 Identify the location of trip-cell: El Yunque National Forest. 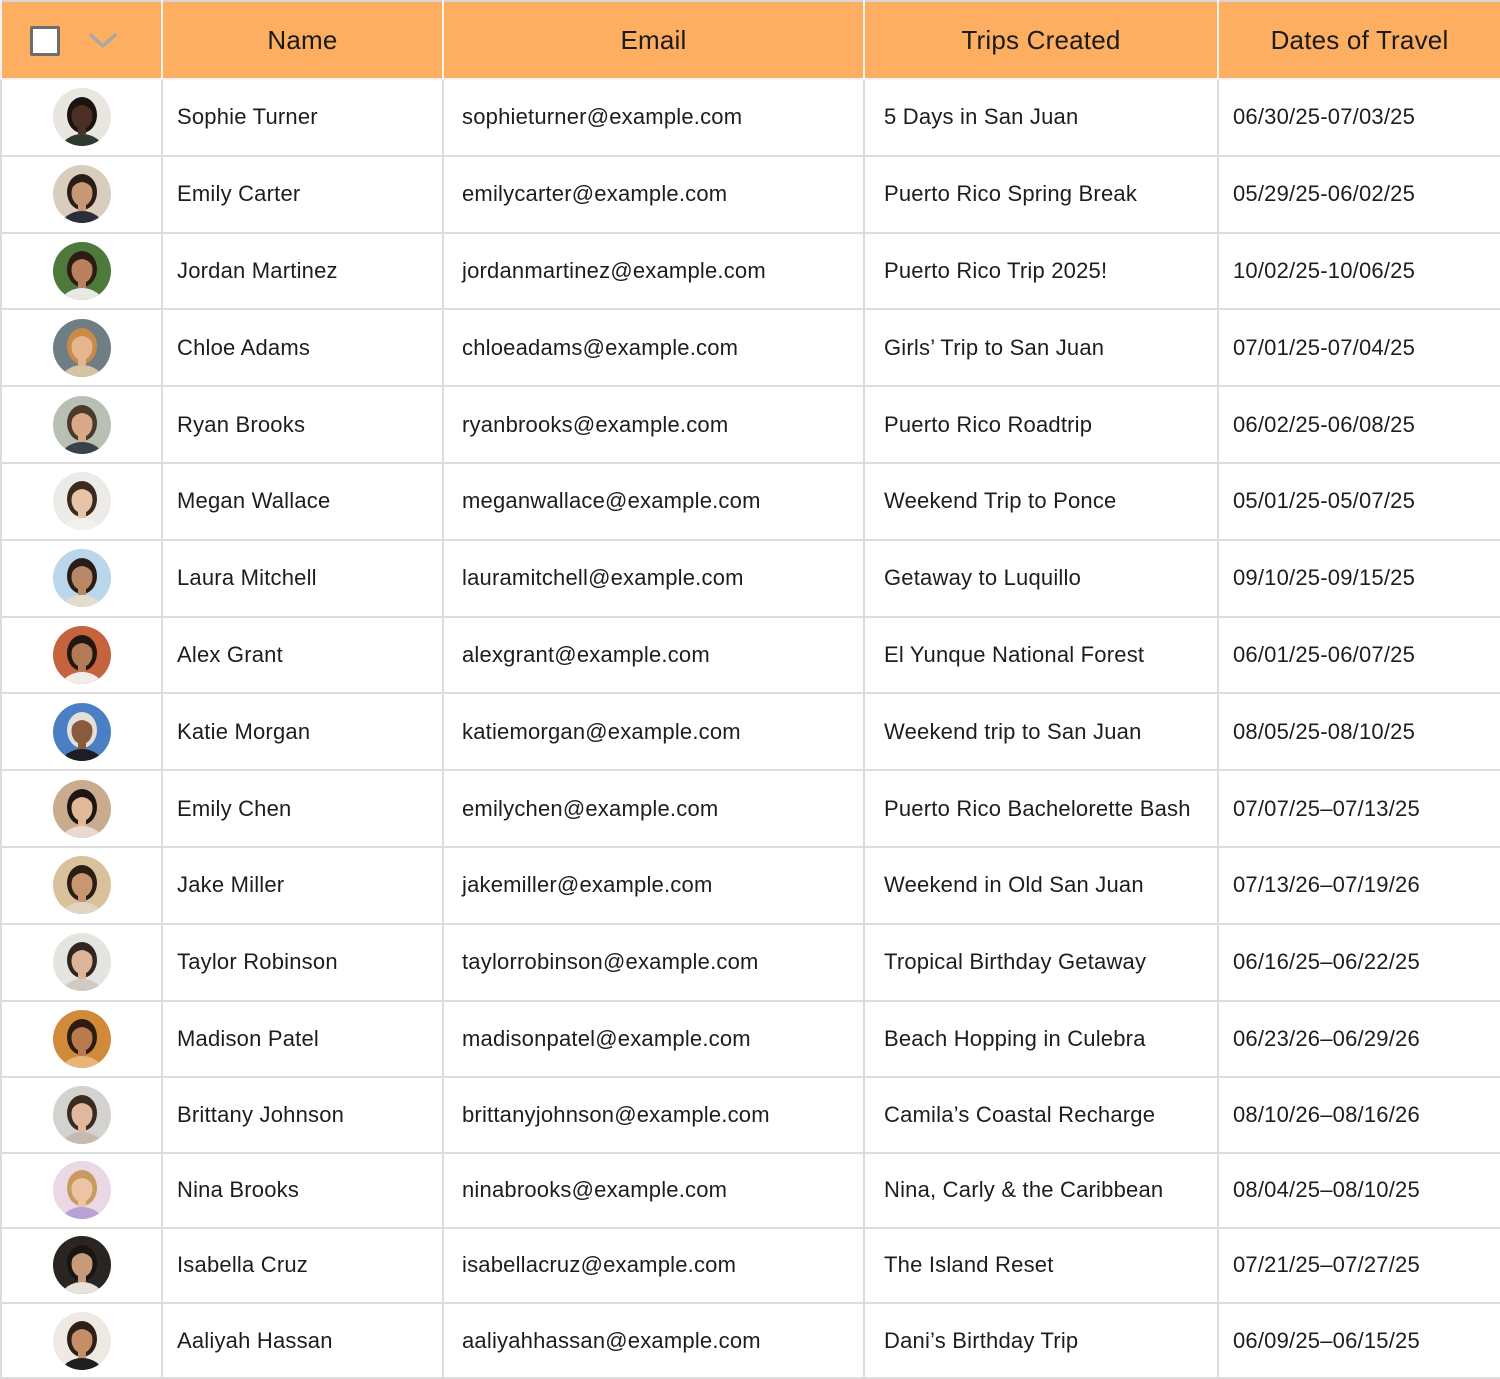
(1041, 655).